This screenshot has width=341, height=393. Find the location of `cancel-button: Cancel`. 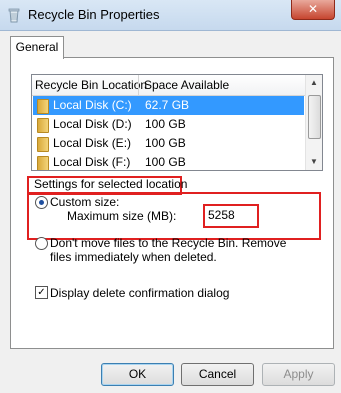

cancel-button: Cancel is located at coordinates (217, 374).